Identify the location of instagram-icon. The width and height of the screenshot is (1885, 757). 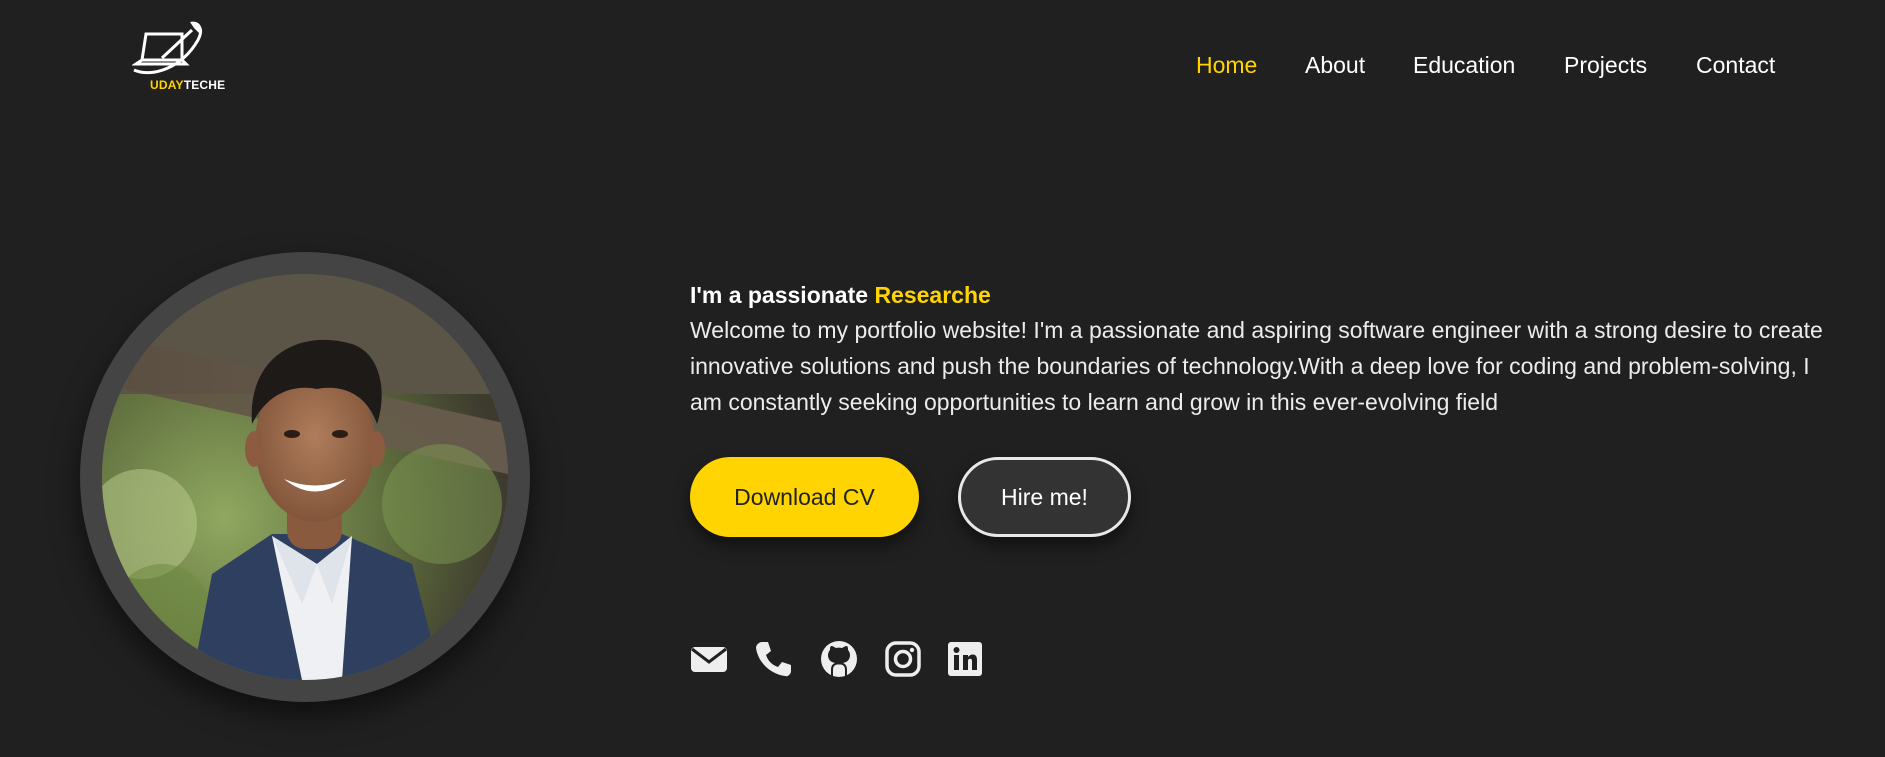
(903, 659).